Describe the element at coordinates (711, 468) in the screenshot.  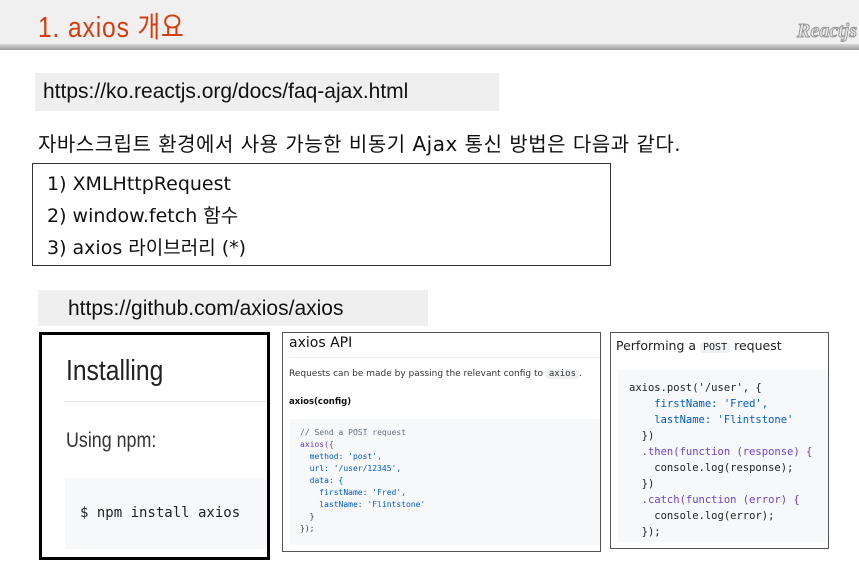
I see `code-line: console.log(response);` at that location.